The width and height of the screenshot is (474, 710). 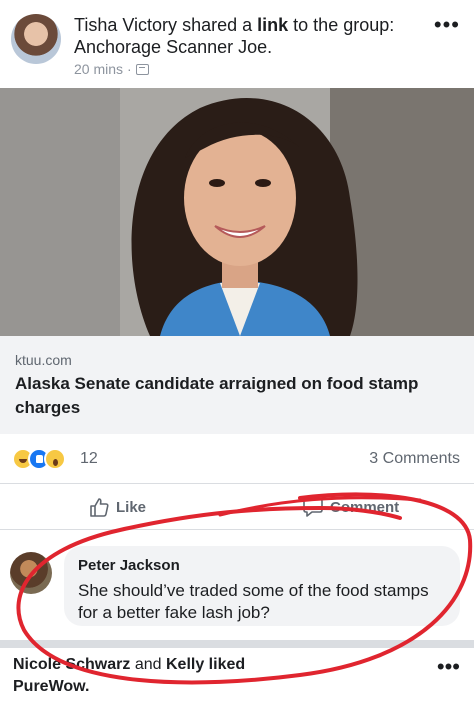 What do you see at coordinates (447, 25) in the screenshot?
I see `post-more-button: •••` at bounding box center [447, 25].